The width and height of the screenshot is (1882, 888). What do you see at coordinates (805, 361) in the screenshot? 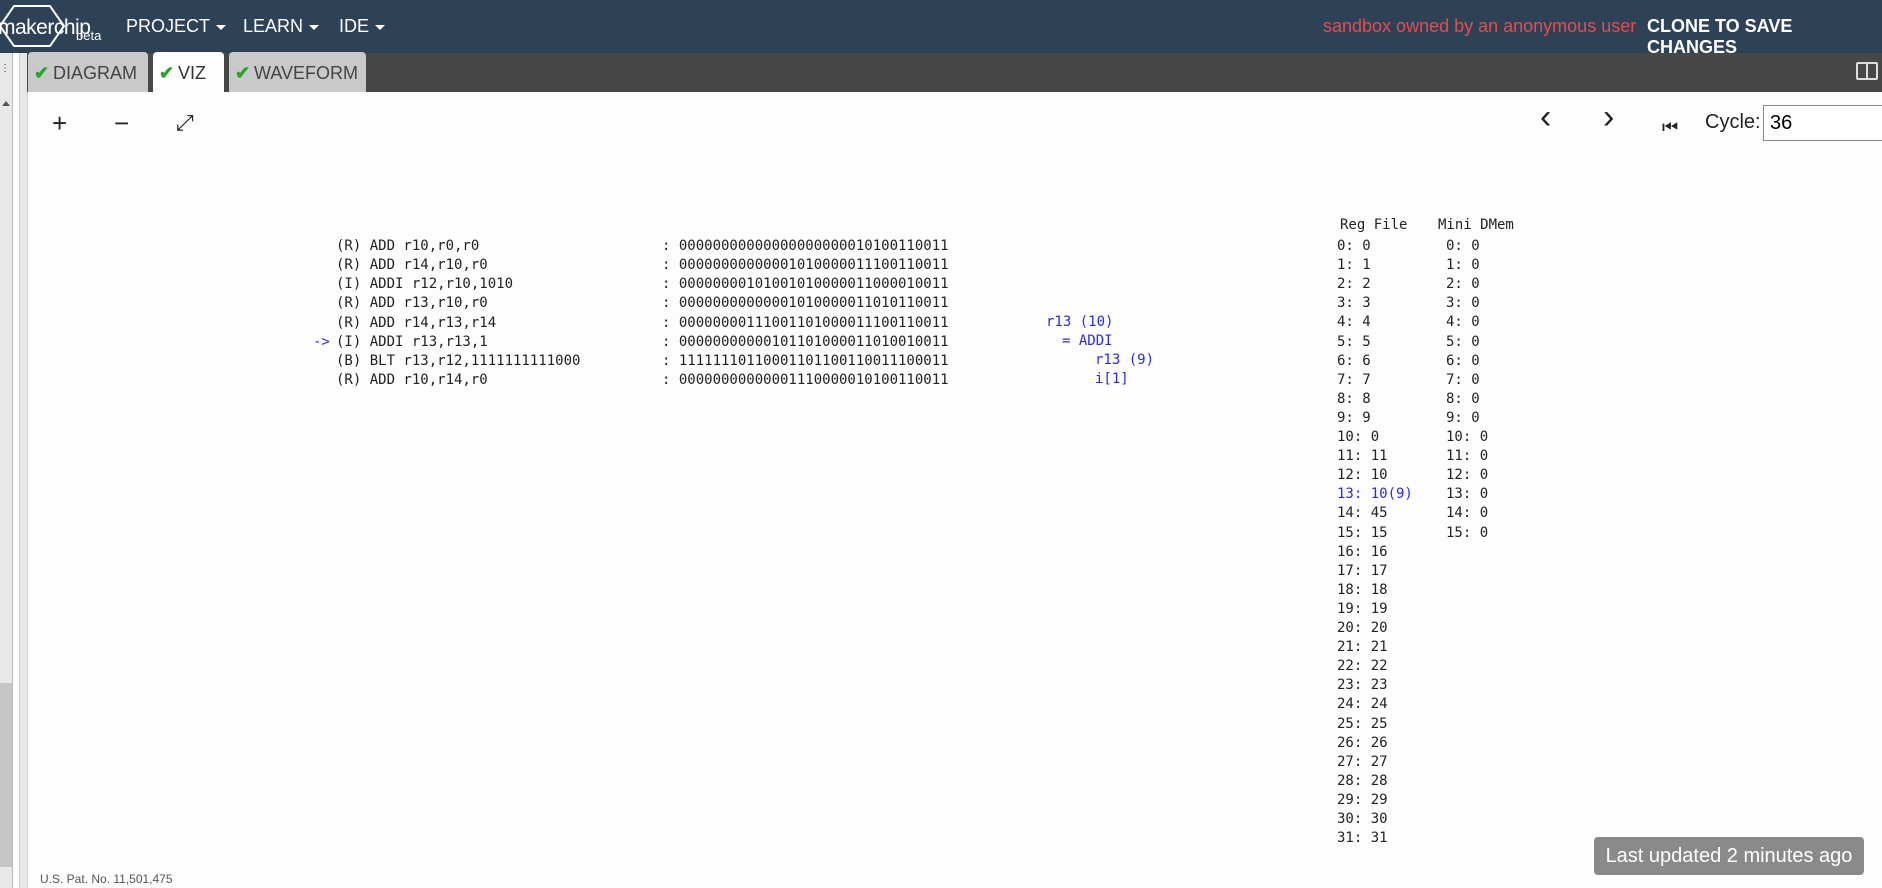
I see `instruction-bits: : 11111110110001101100110011100011` at bounding box center [805, 361].